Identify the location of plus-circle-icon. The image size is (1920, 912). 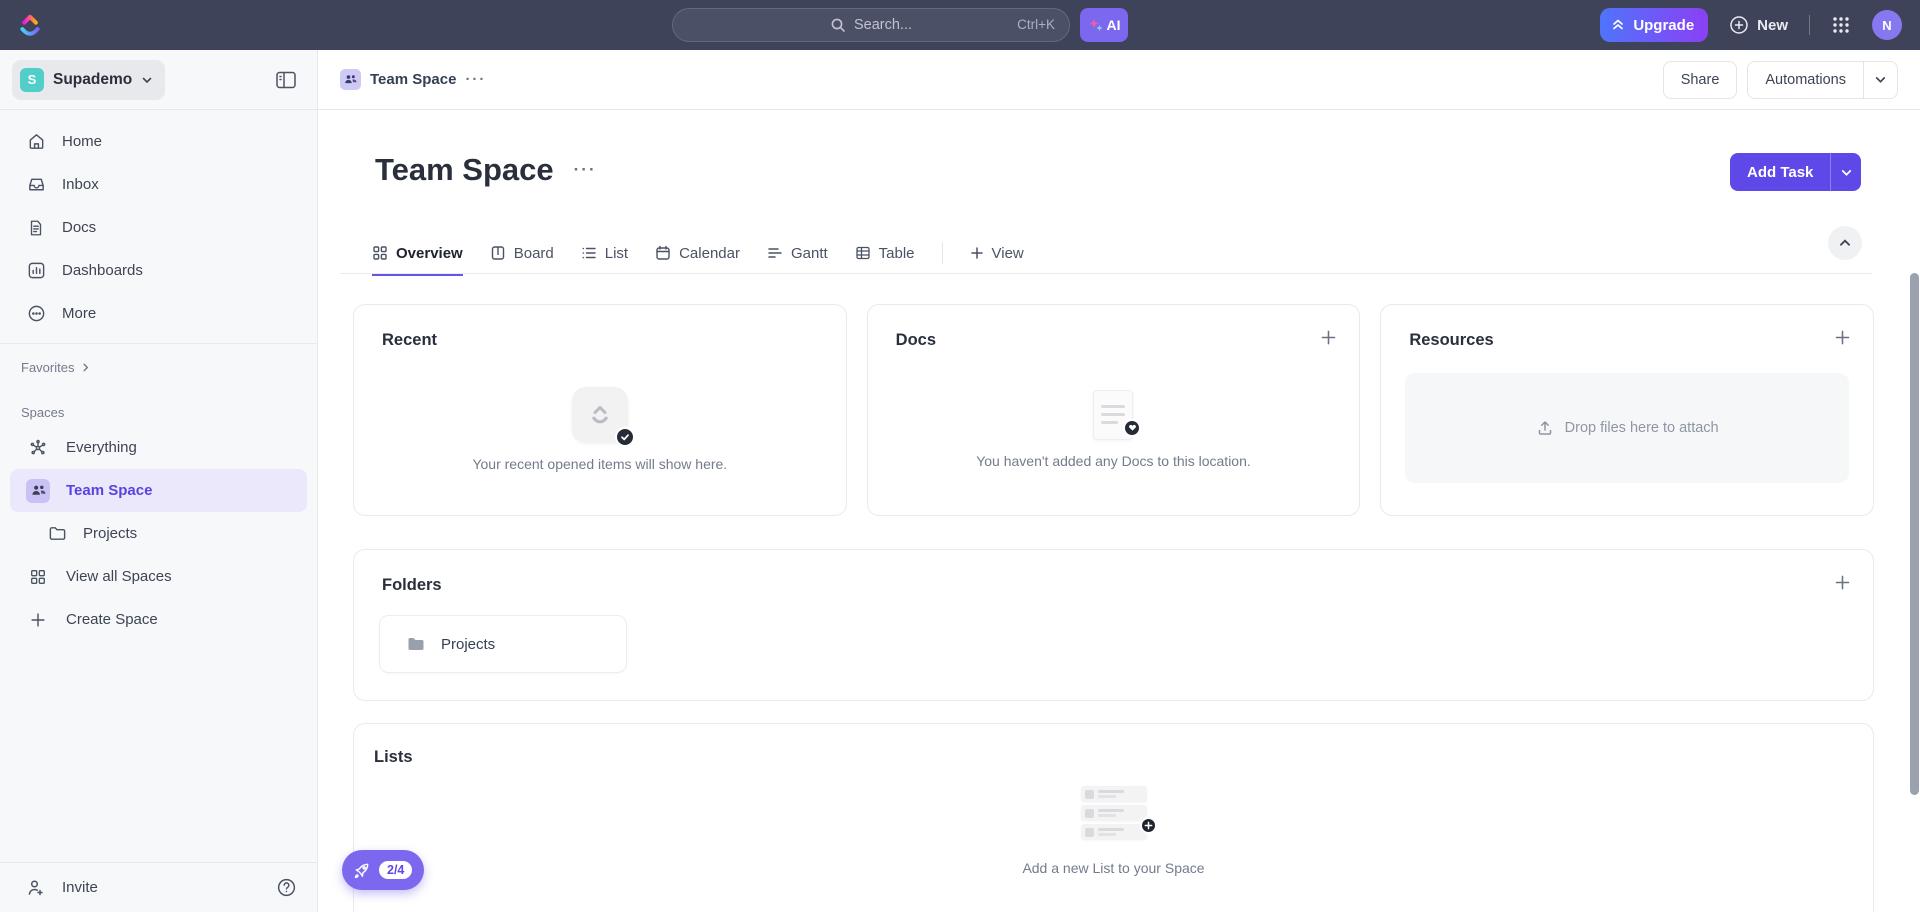
(1739, 25).